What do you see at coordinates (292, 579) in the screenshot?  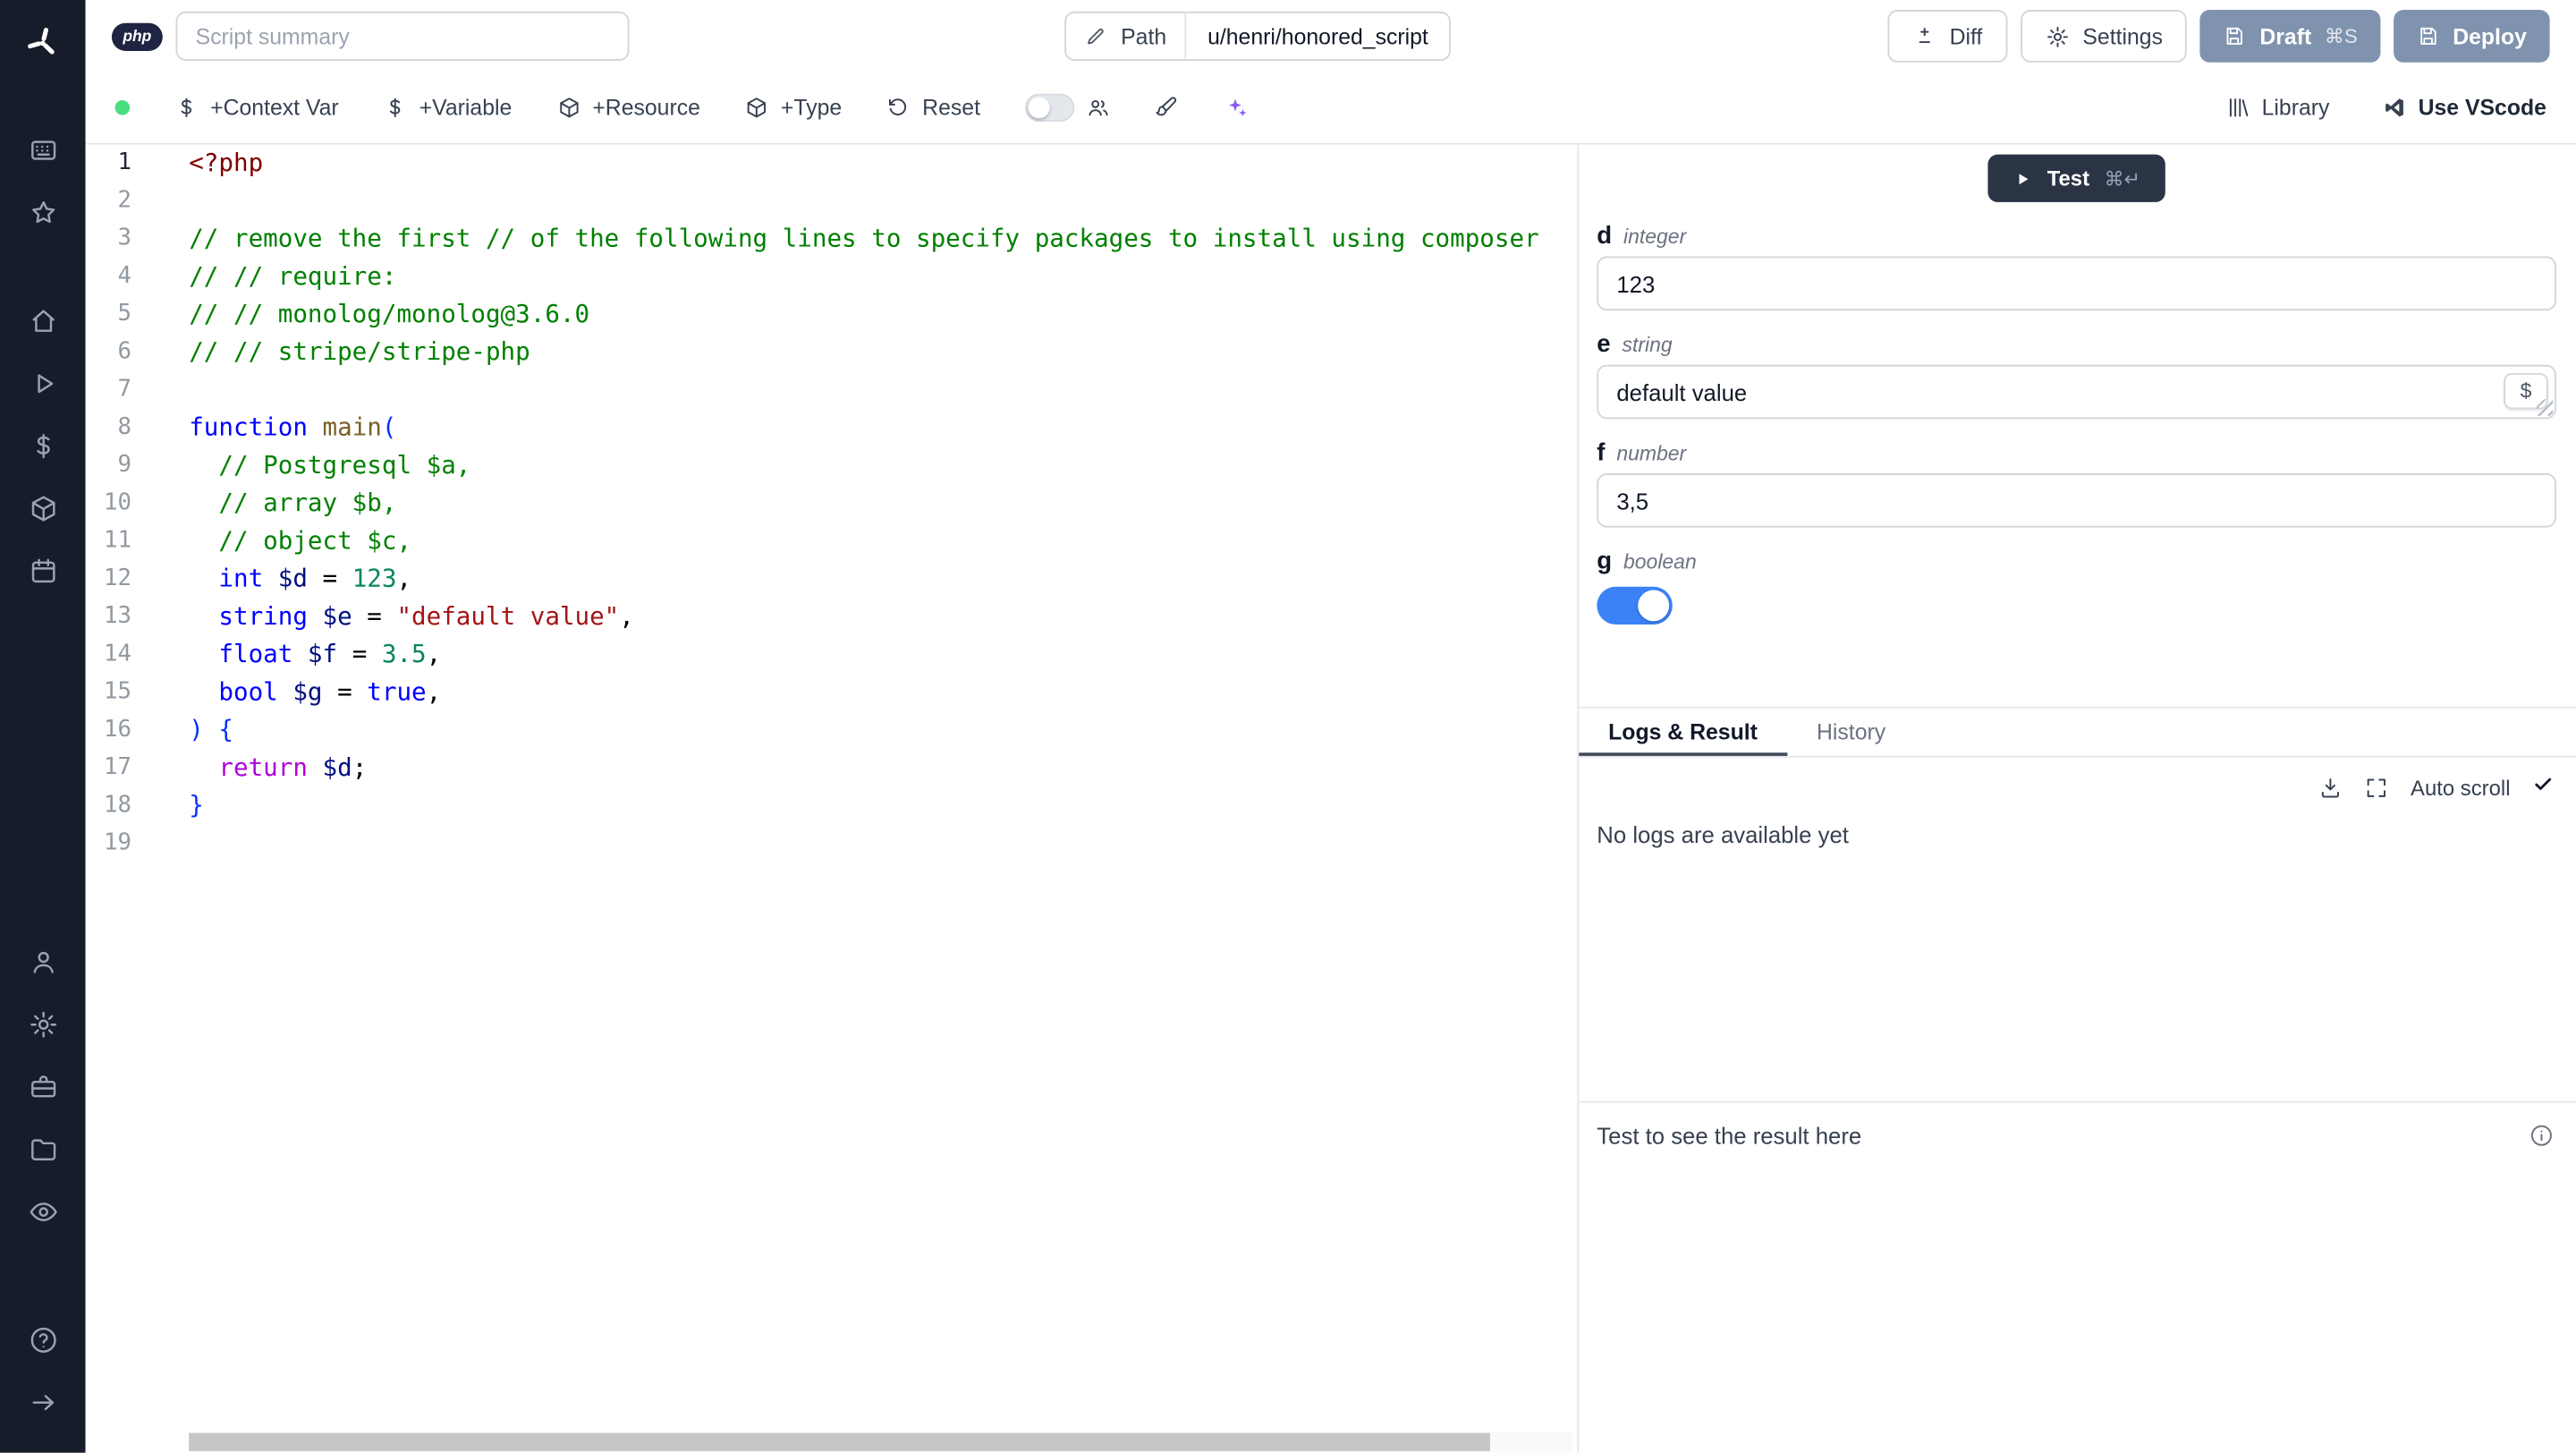 I see `code-token: $d` at bounding box center [292, 579].